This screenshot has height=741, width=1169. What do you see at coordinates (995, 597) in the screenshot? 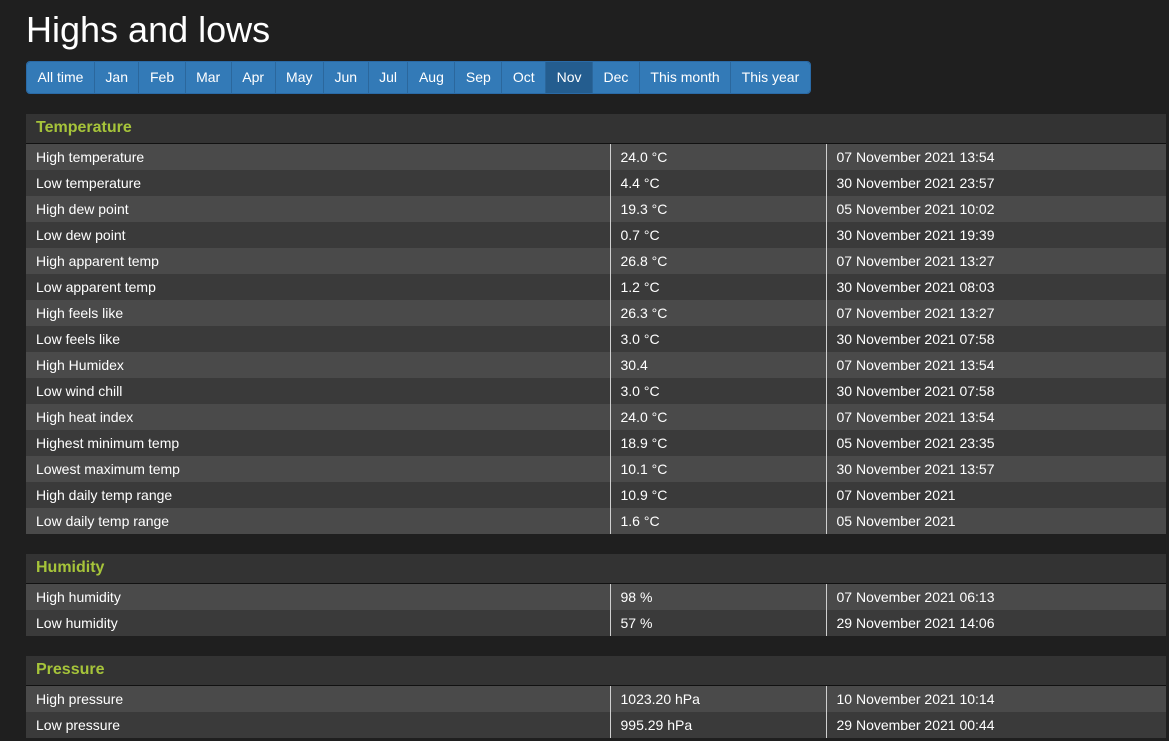
I see `row-timestamp: 07 November 2021 06:13` at bounding box center [995, 597].